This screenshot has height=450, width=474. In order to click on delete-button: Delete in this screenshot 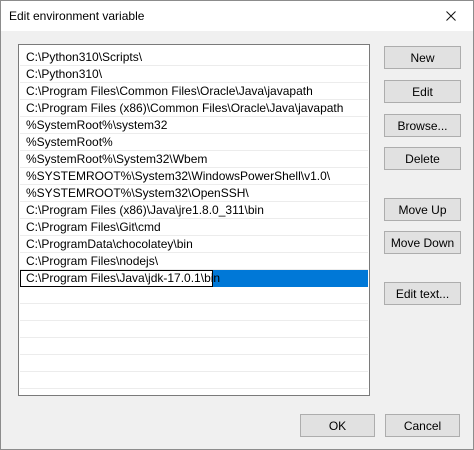, I will do `click(422, 158)`.